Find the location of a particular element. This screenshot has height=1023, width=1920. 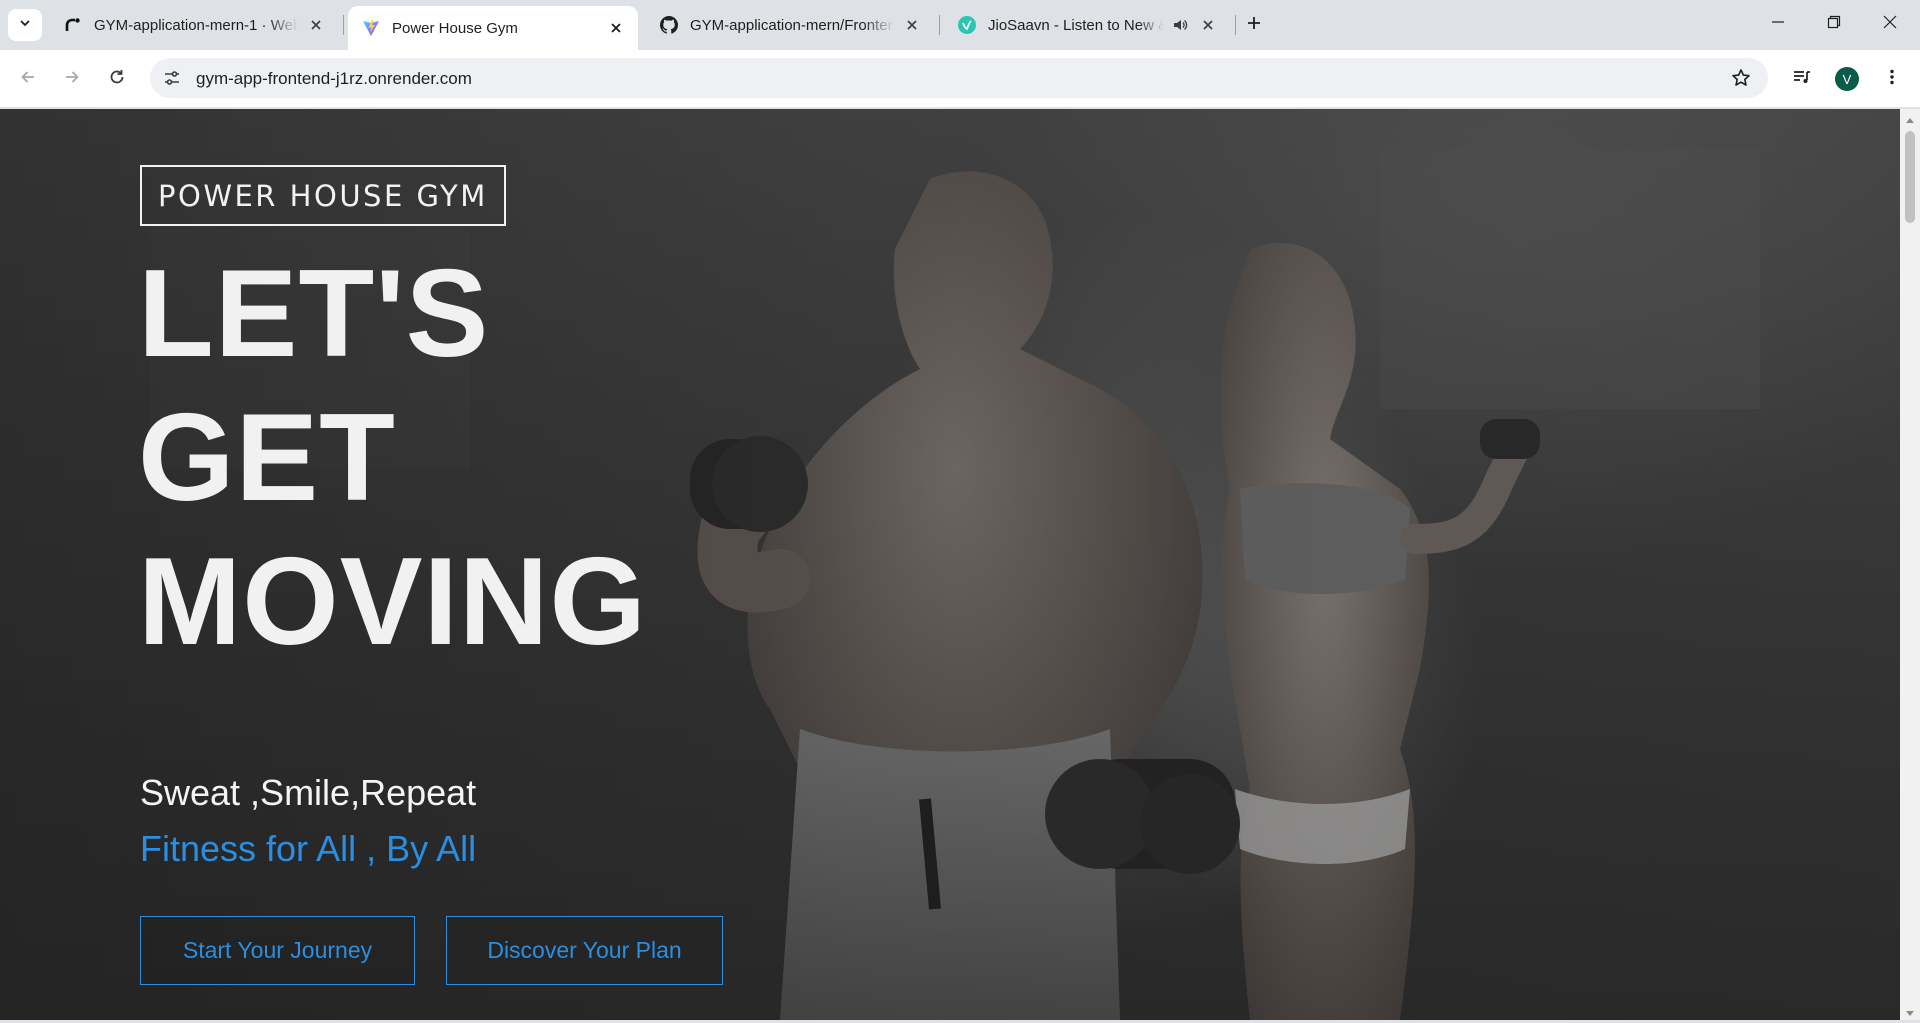

tab-title: JioSaavn - Listen to New & Old is located at coordinates (1076, 25).